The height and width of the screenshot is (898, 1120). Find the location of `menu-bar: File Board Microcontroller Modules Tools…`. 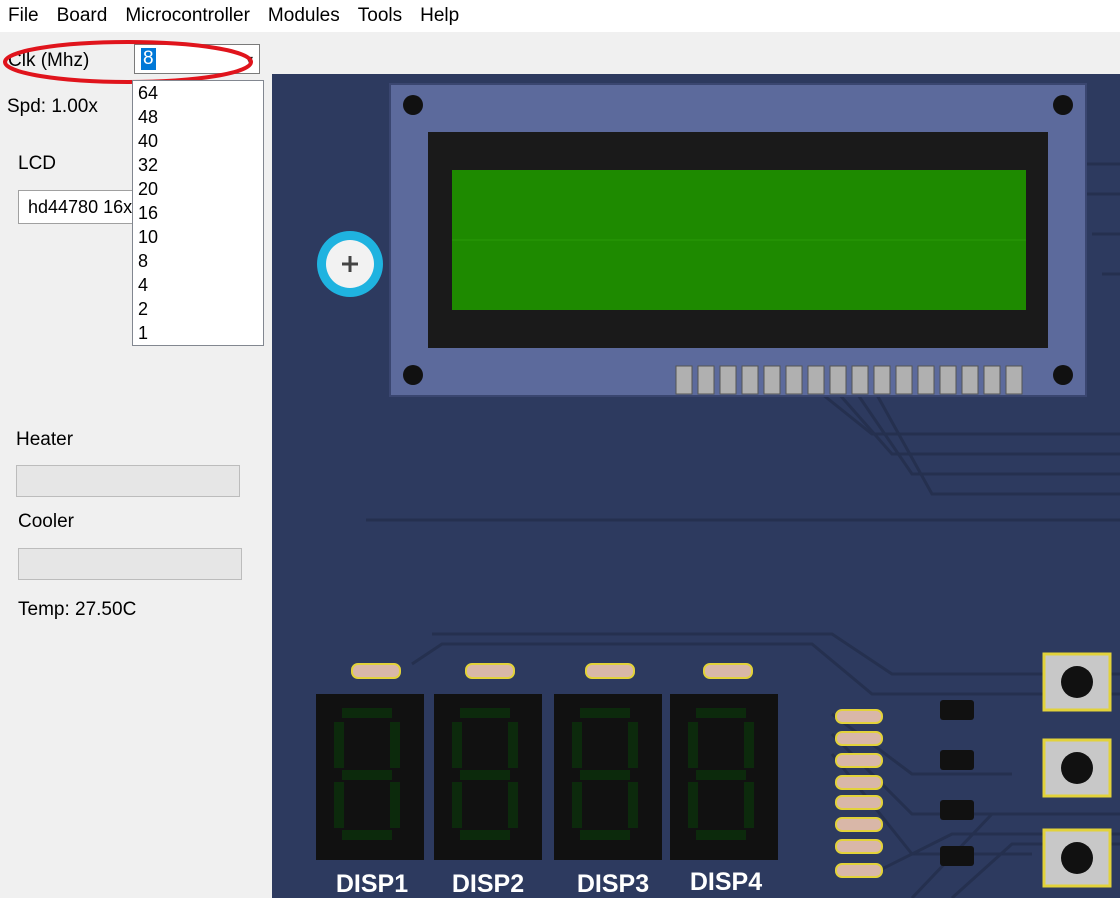

menu-bar: File Board Microcontroller Modules Tools… is located at coordinates (560, 16).